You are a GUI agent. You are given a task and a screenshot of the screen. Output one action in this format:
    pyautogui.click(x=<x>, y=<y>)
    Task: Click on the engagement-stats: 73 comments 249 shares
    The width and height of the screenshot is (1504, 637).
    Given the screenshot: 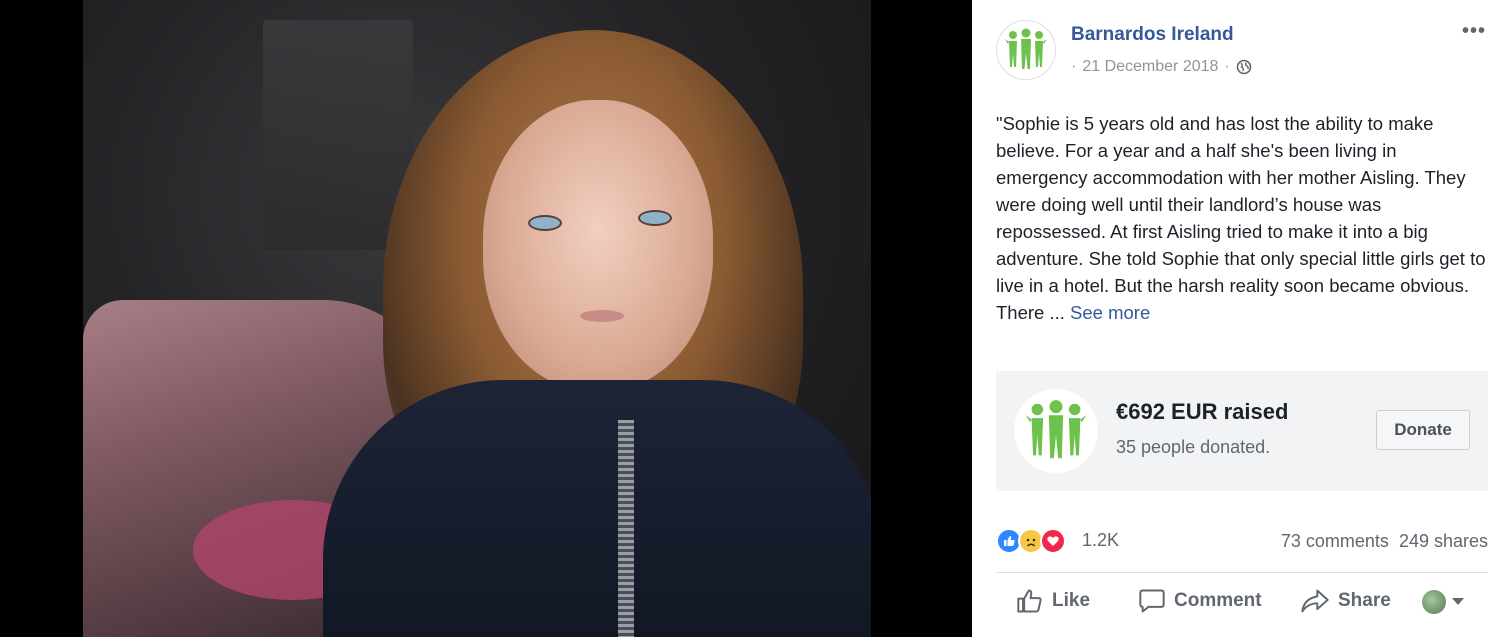 What is the action you would take?
    pyautogui.click(x=1384, y=541)
    